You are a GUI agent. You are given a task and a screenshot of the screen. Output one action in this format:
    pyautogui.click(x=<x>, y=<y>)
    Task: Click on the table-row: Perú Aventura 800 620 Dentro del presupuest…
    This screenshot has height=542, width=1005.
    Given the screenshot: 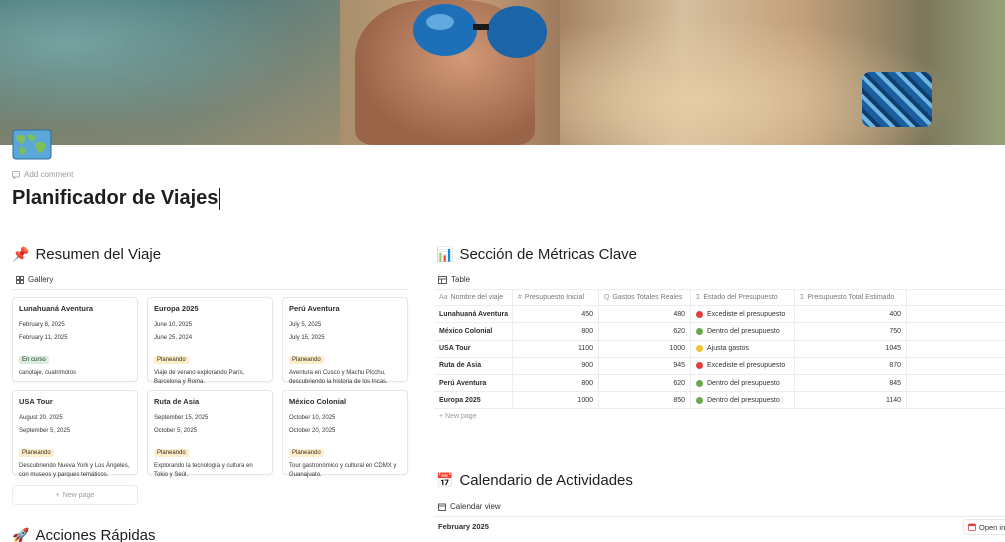 What is the action you would take?
    pyautogui.click(x=719, y=383)
    